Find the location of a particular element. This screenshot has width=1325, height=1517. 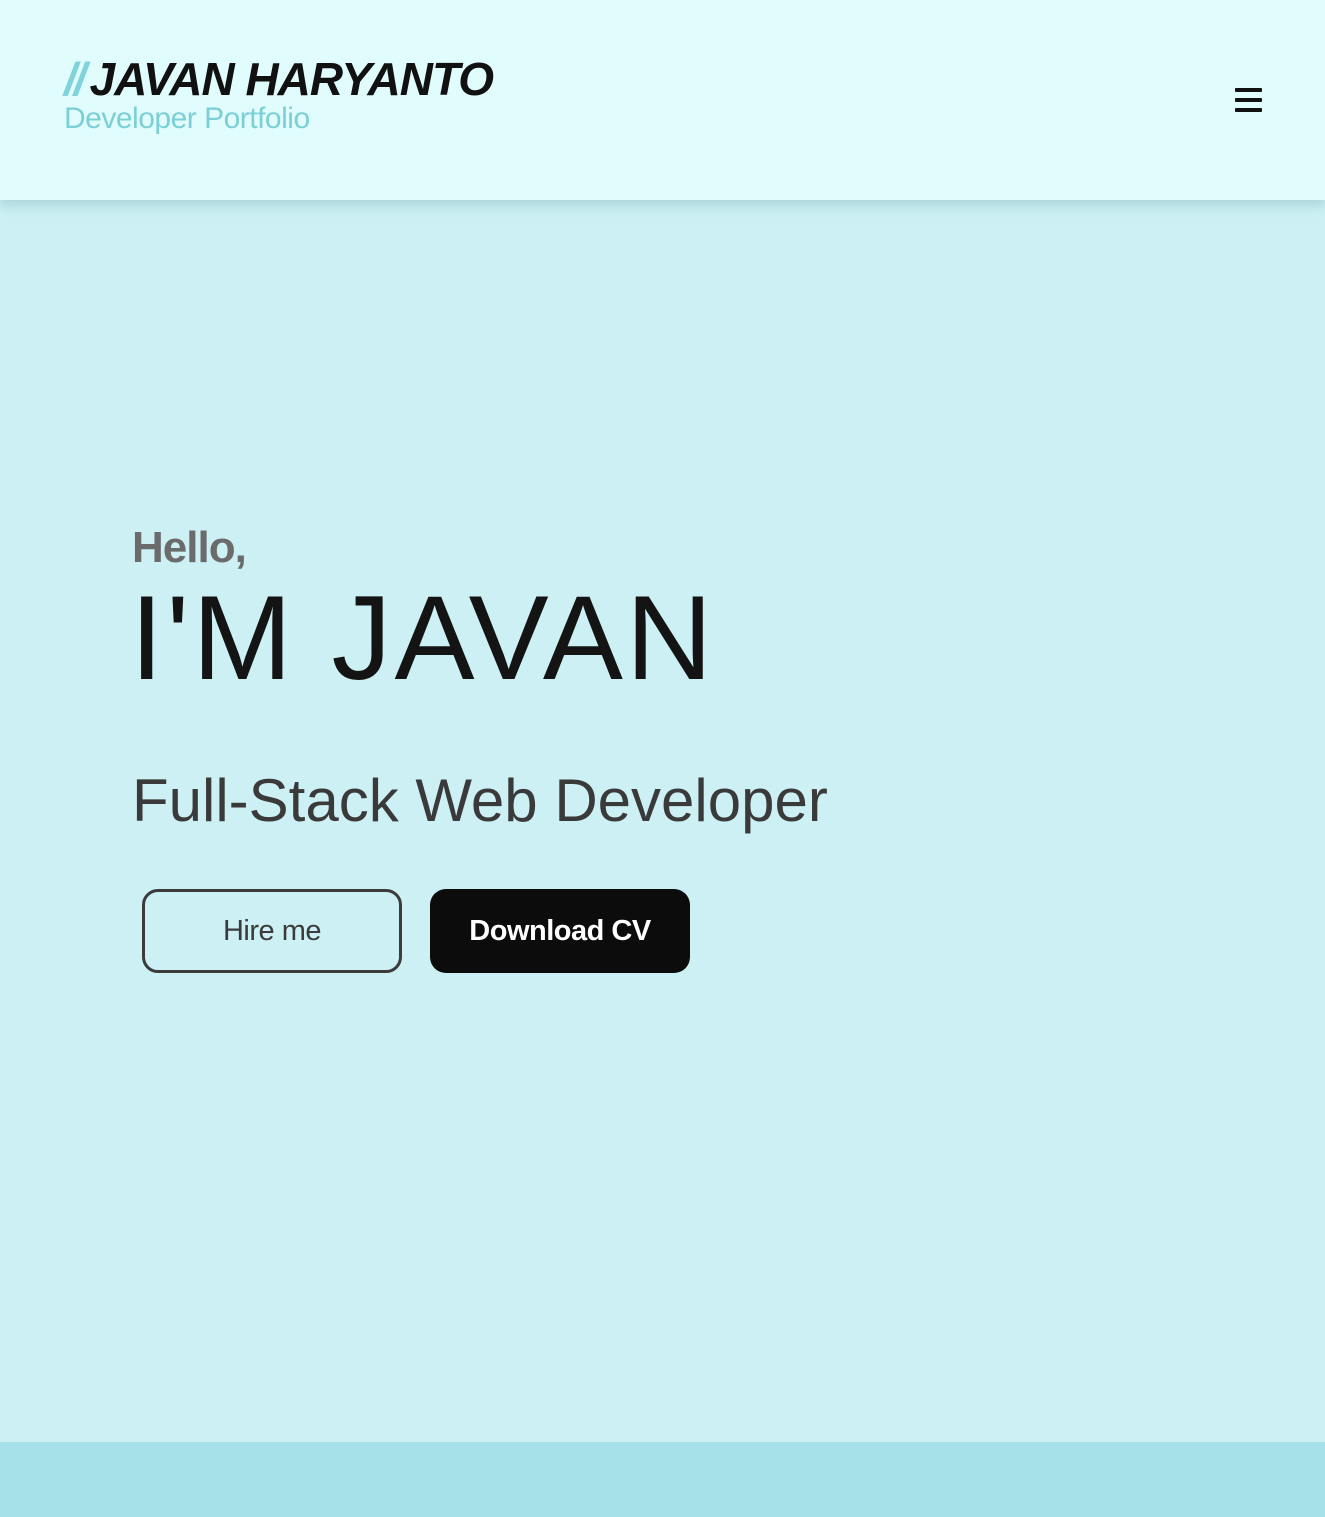

brand-logo: // JAVAN HARYANTO Developer Portfolio is located at coordinates (279, 94).